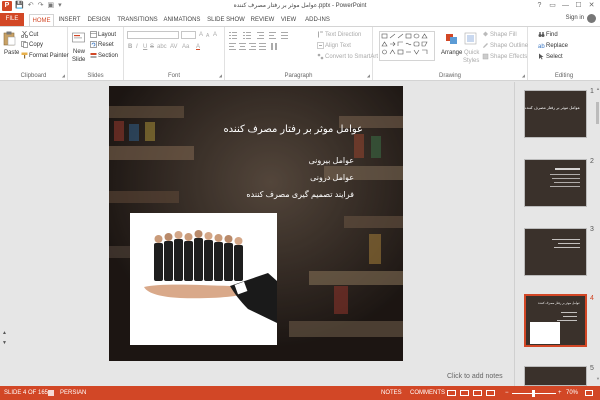 The height and width of the screenshot is (400, 600). Describe the element at coordinates (50, 6) in the screenshot. I see `start-slideshow-icon: ▣` at that location.